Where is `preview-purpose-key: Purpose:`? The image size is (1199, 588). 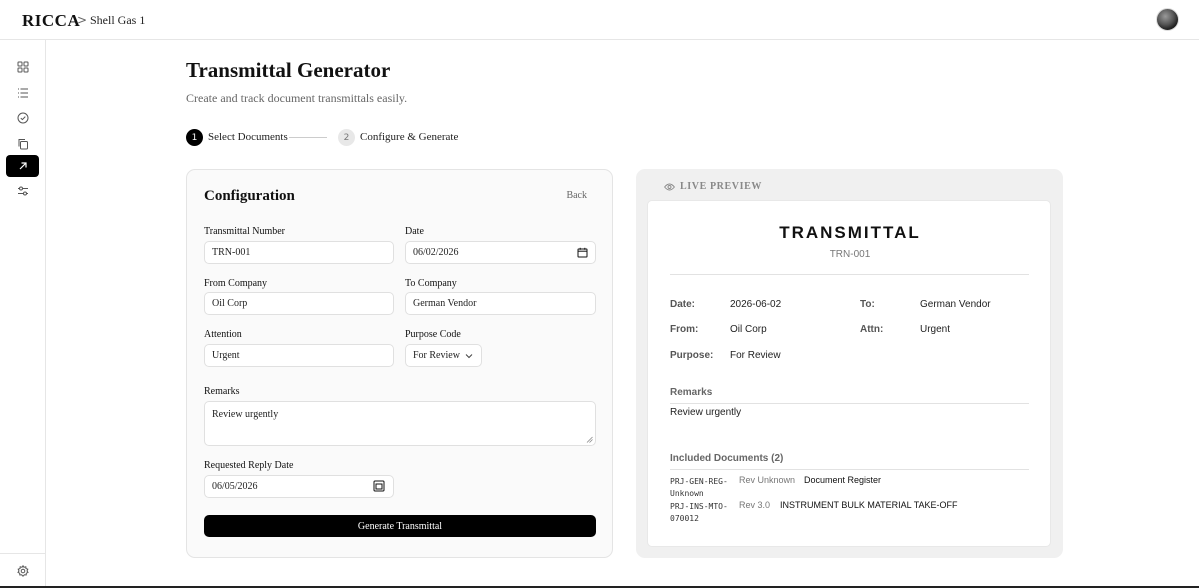
preview-purpose-key: Purpose: is located at coordinates (692, 355).